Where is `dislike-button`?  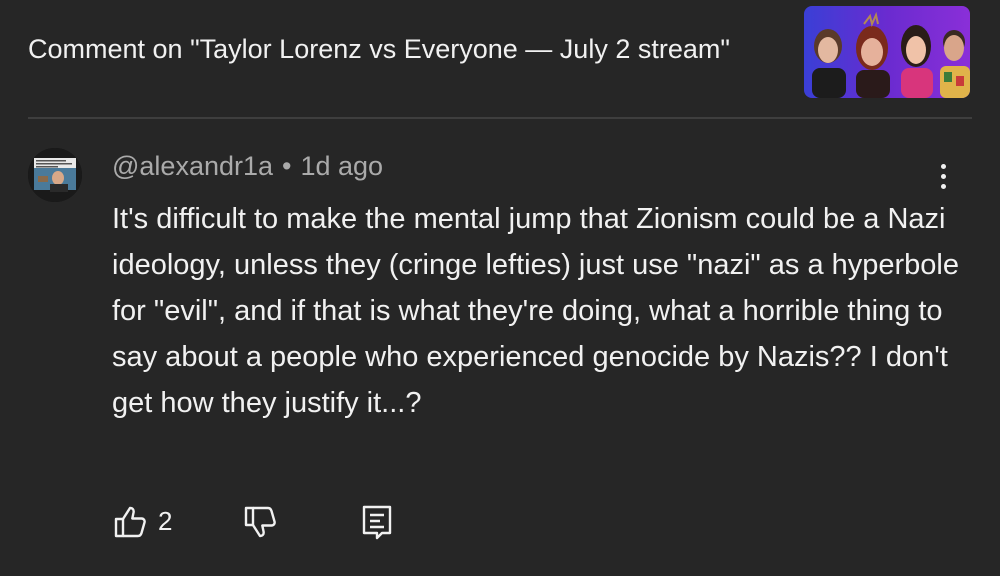
dislike-button is located at coordinates (260, 524).